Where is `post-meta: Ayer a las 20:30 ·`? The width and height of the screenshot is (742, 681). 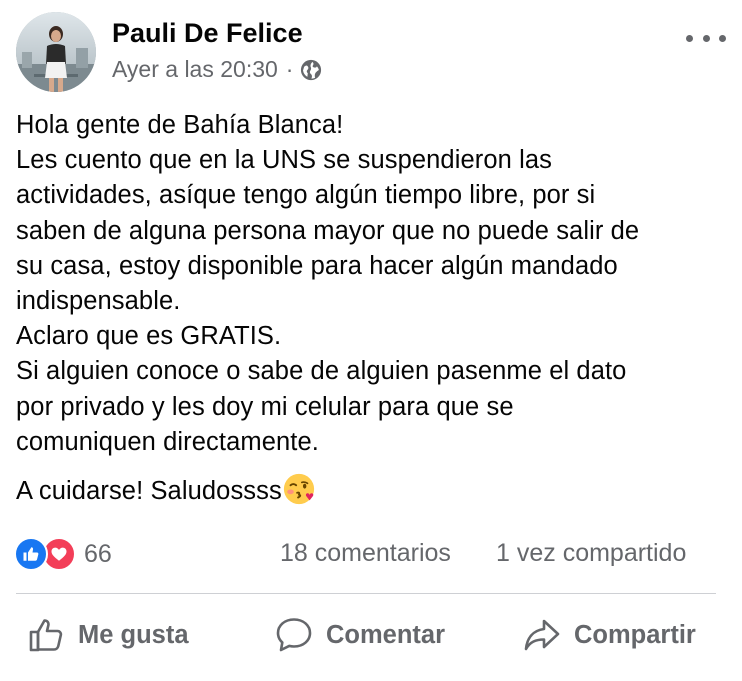
post-meta: Ayer a las 20:30 · is located at coordinates (217, 69).